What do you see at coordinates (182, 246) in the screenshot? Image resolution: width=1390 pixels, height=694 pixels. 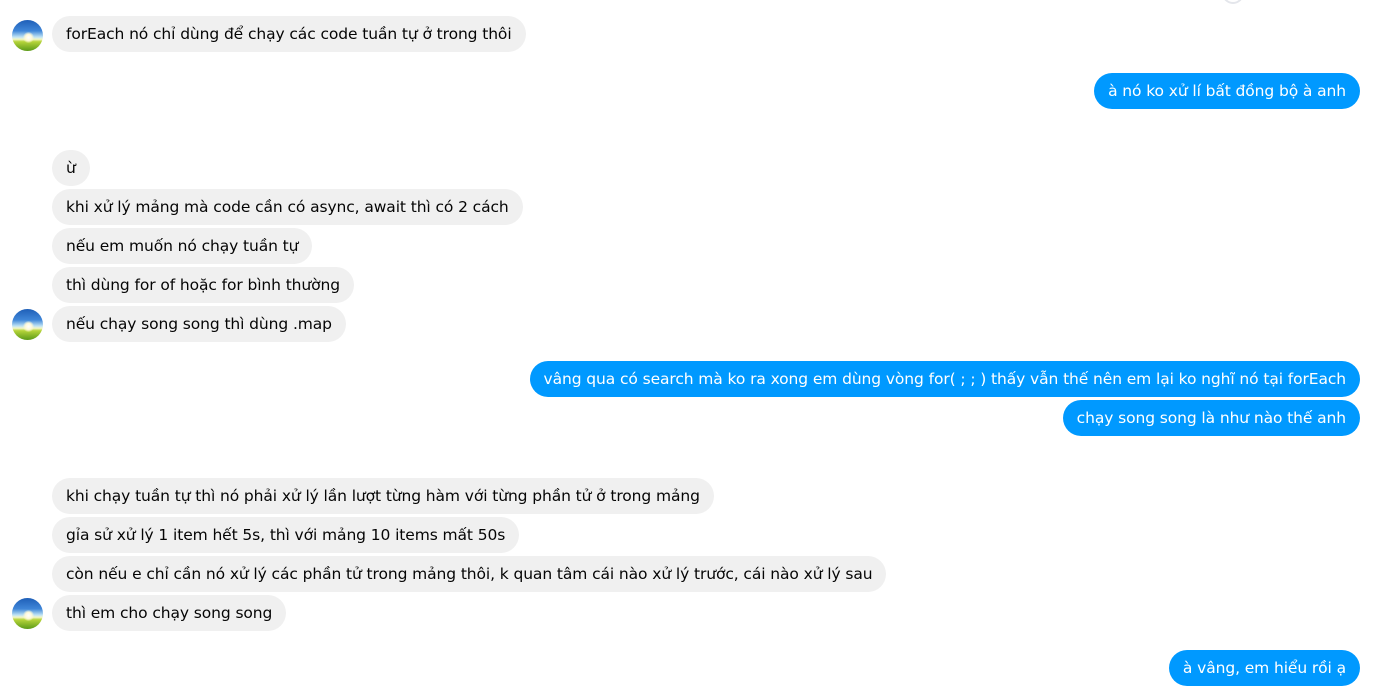 I see `message-incoming: nếu em muốn nó chạy tuần tự` at bounding box center [182, 246].